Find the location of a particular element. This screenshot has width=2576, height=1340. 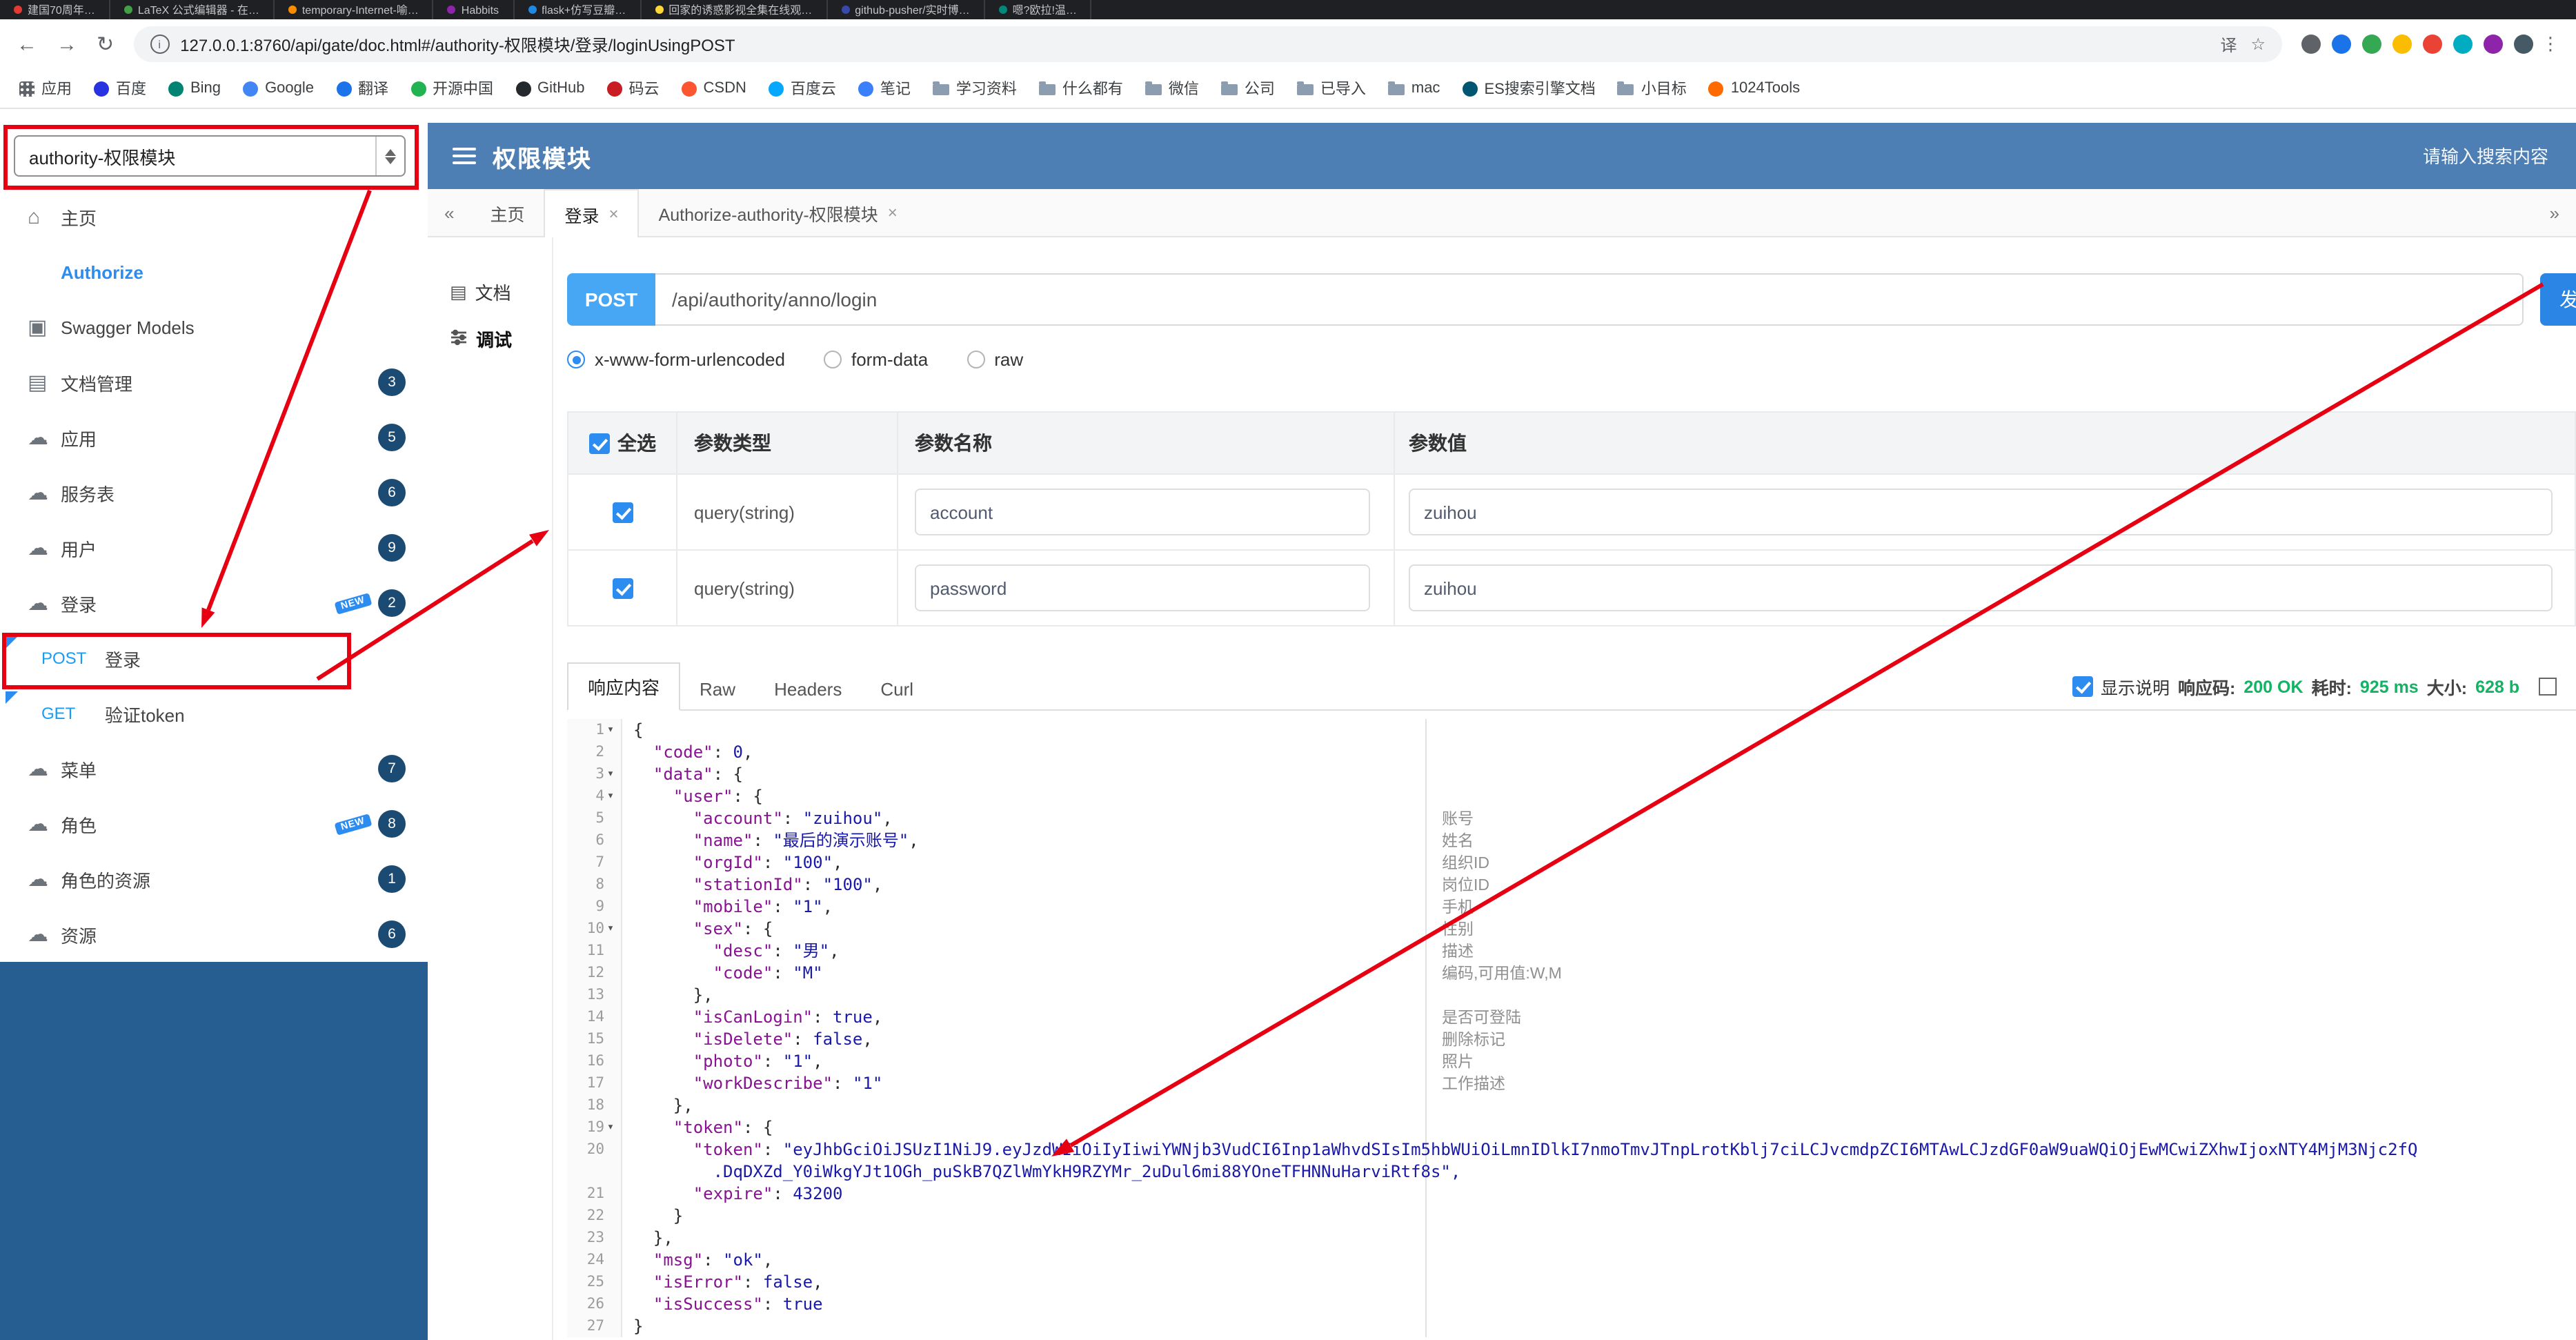

bookmark-item: 学习资料 is located at coordinates (974, 88).